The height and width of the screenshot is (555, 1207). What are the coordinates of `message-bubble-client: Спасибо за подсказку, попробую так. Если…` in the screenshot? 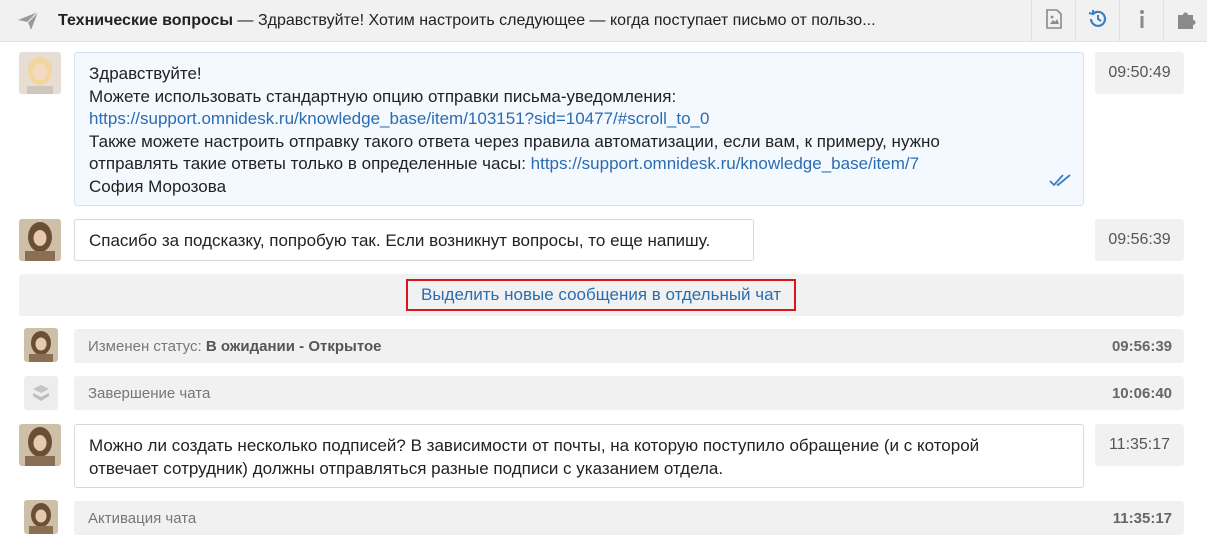 It's located at (414, 240).